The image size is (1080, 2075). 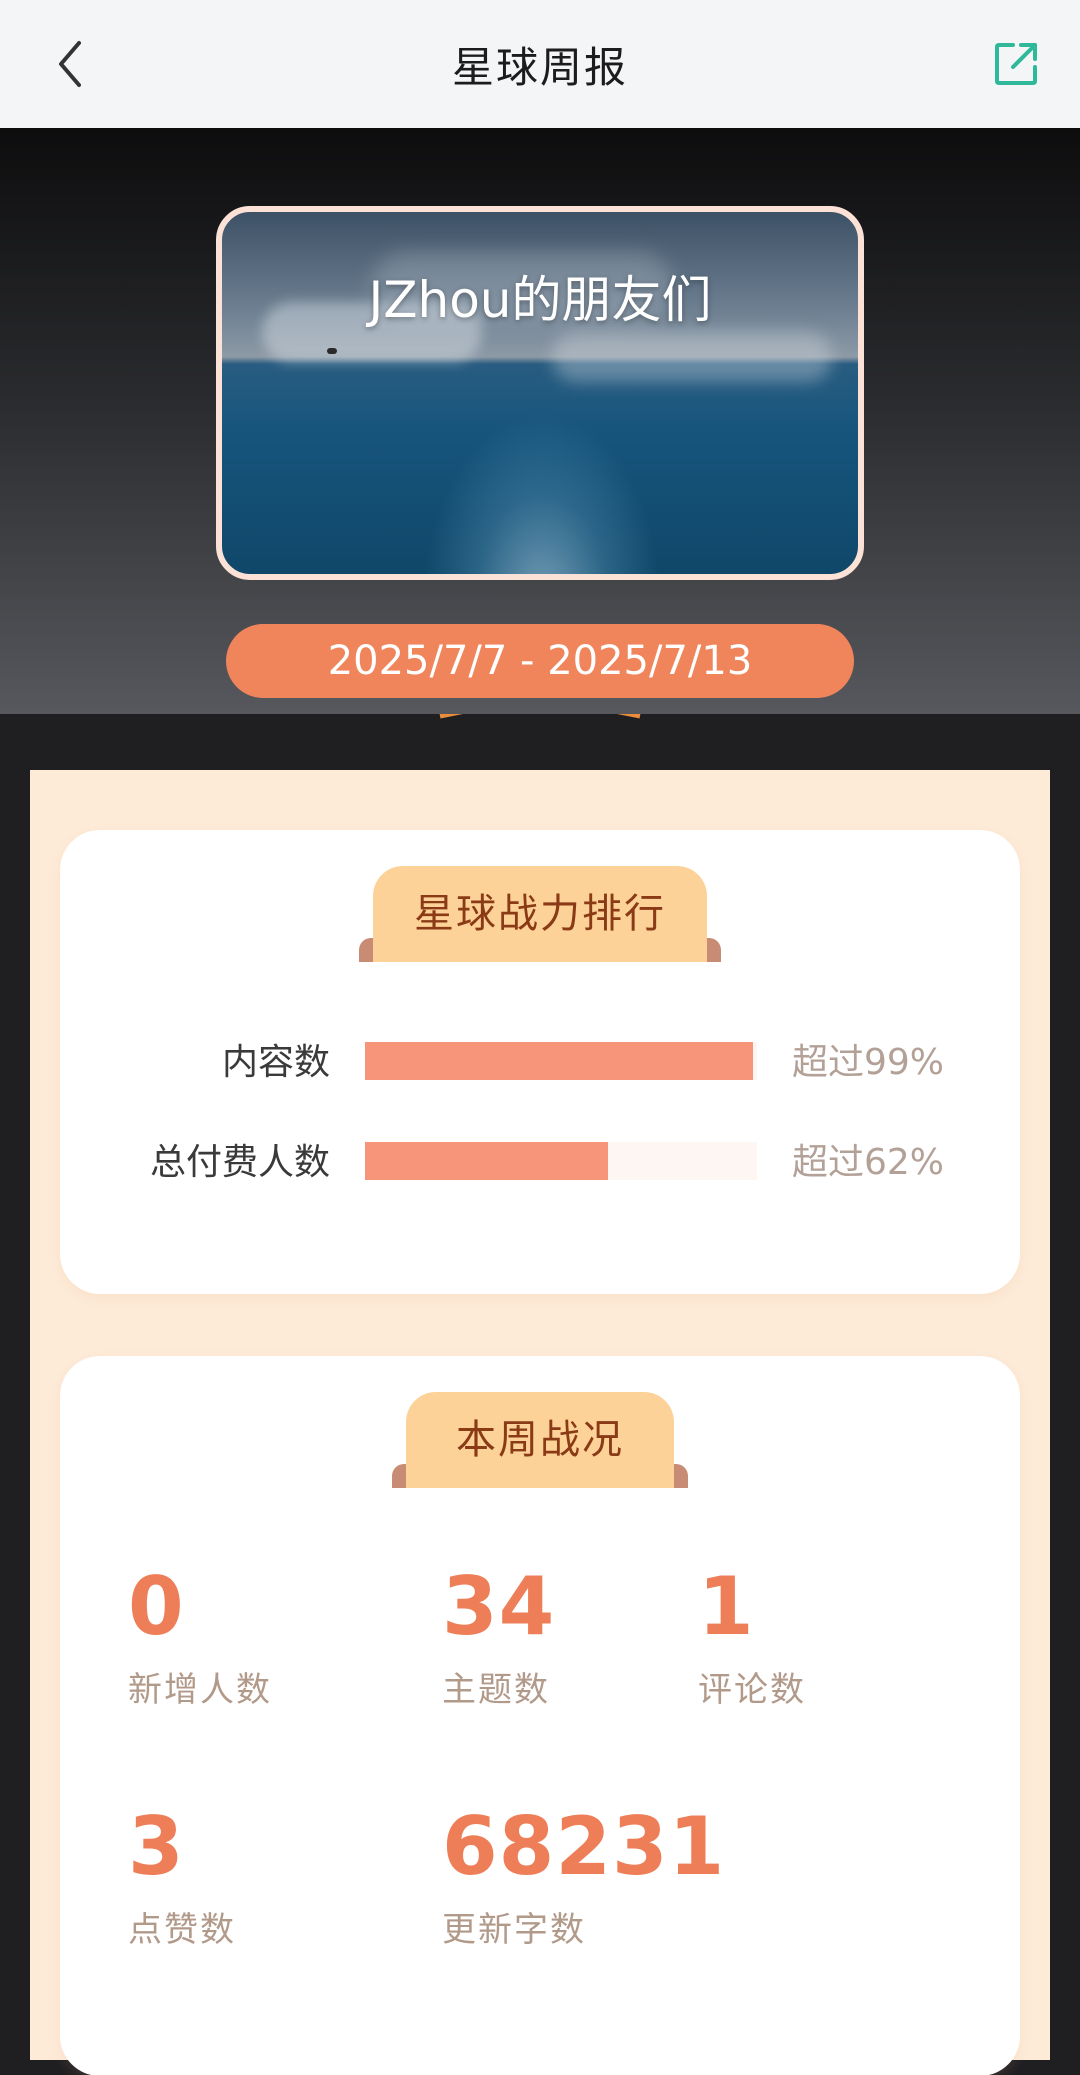 I want to click on rank-row-content: 内容数 超过99%, so click(x=540, y=1063).